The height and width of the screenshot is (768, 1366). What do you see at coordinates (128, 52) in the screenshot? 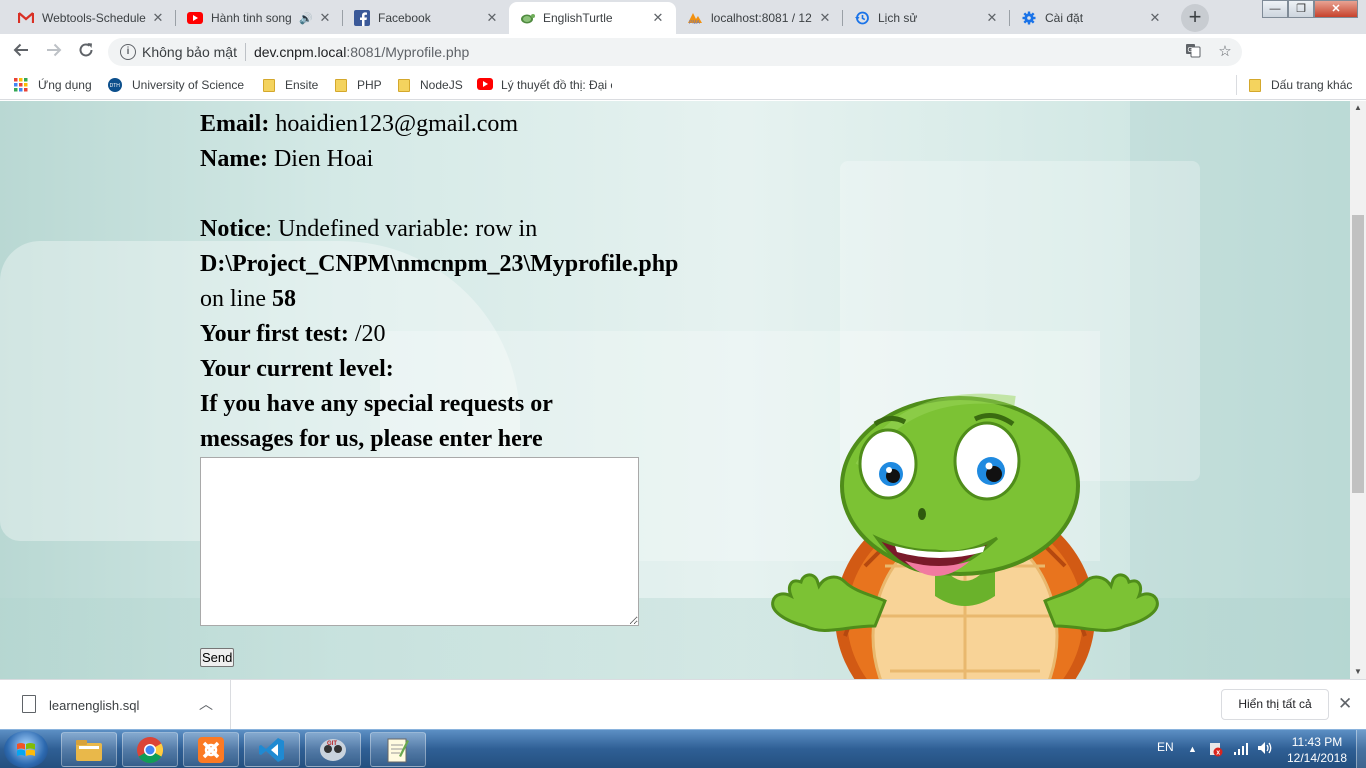
I see `info-icon: i` at bounding box center [128, 52].